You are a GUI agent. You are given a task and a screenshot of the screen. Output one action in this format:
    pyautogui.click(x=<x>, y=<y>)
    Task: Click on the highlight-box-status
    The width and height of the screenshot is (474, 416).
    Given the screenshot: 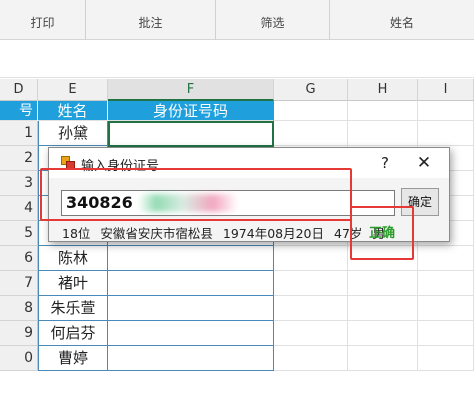 What is the action you would take?
    pyautogui.click(x=382, y=233)
    